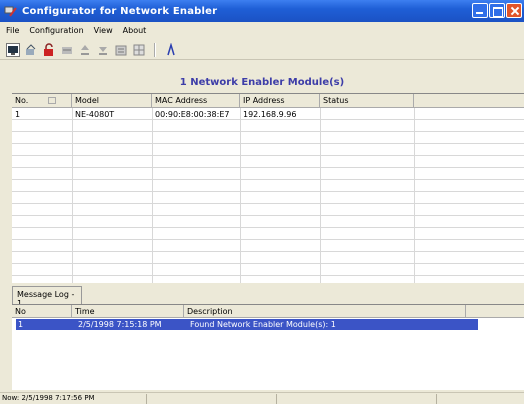 This screenshot has height=404, width=524. What do you see at coordinates (12, 30) in the screenshot?
I see `menu-file: File` at bounding box center [12, 30].